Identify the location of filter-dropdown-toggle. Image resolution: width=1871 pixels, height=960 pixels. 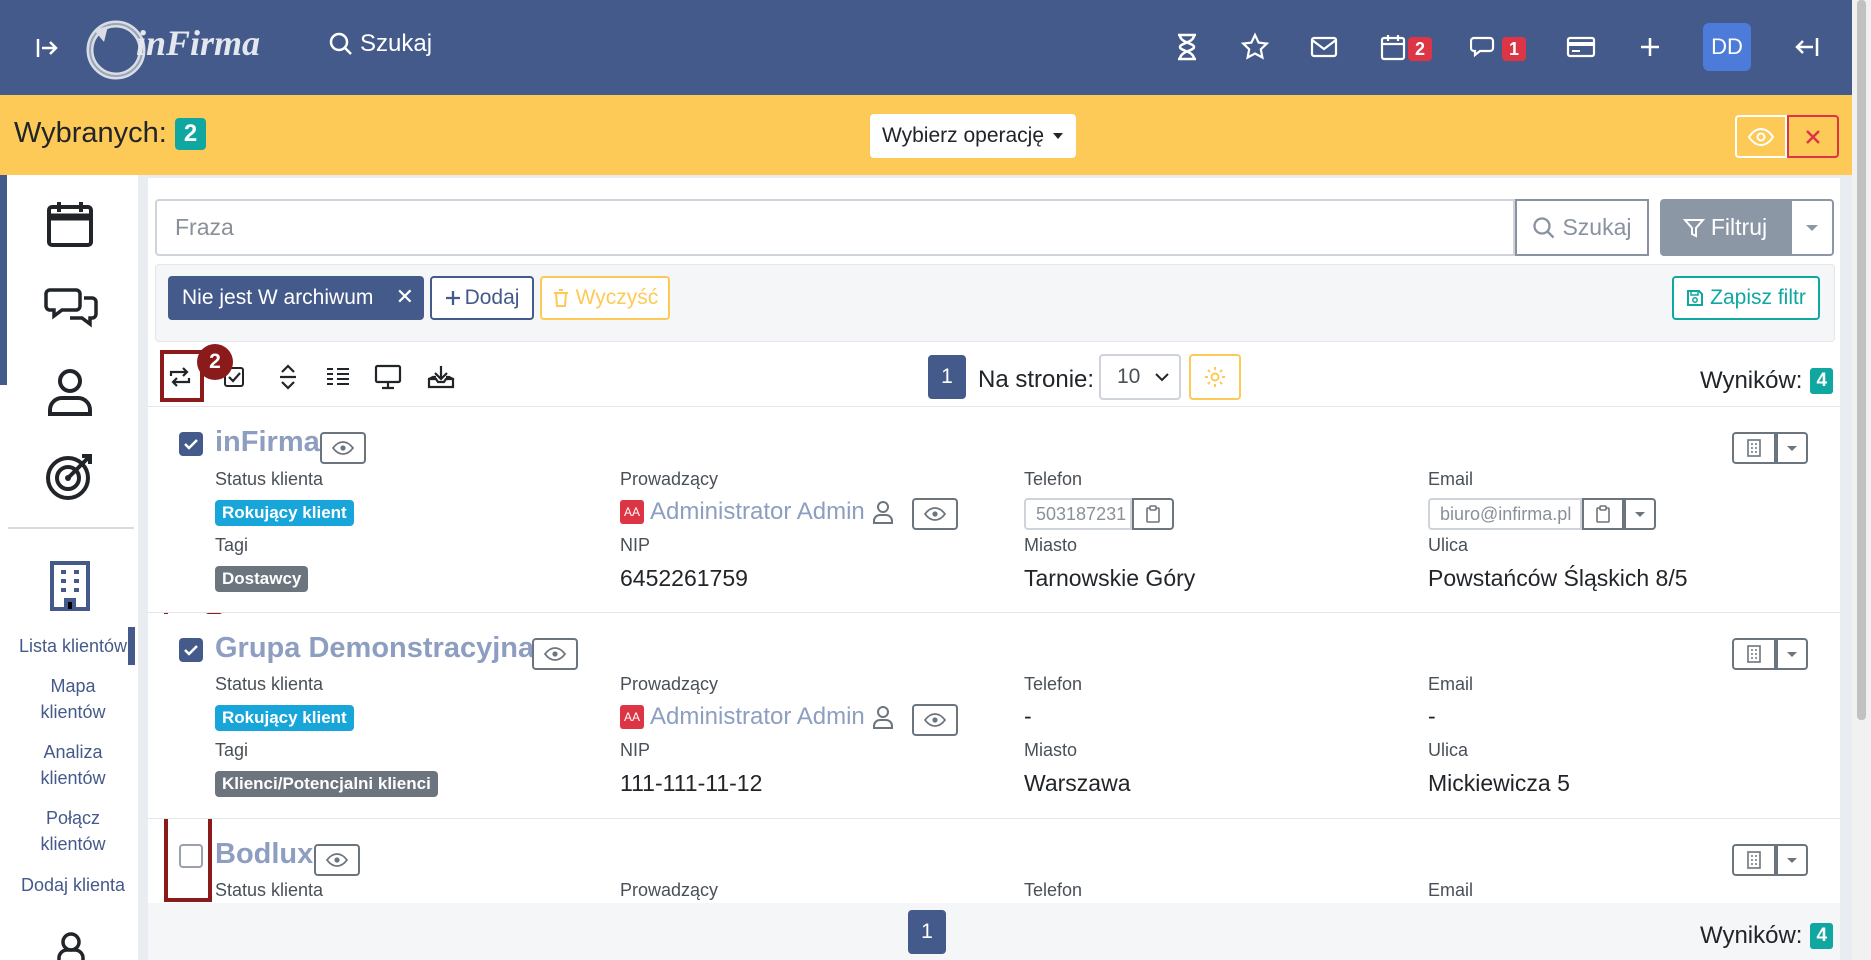
(1812, 227).